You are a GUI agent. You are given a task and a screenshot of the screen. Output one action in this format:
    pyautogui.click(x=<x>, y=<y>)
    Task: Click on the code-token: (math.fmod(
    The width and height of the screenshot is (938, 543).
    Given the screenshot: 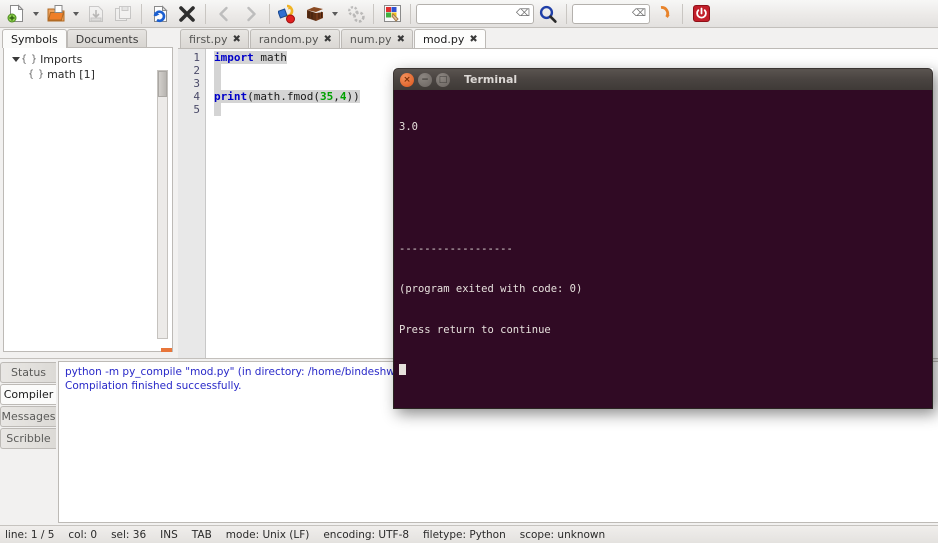 What is the action you would take?
    pyautogui.click(x=283, y=96)
    